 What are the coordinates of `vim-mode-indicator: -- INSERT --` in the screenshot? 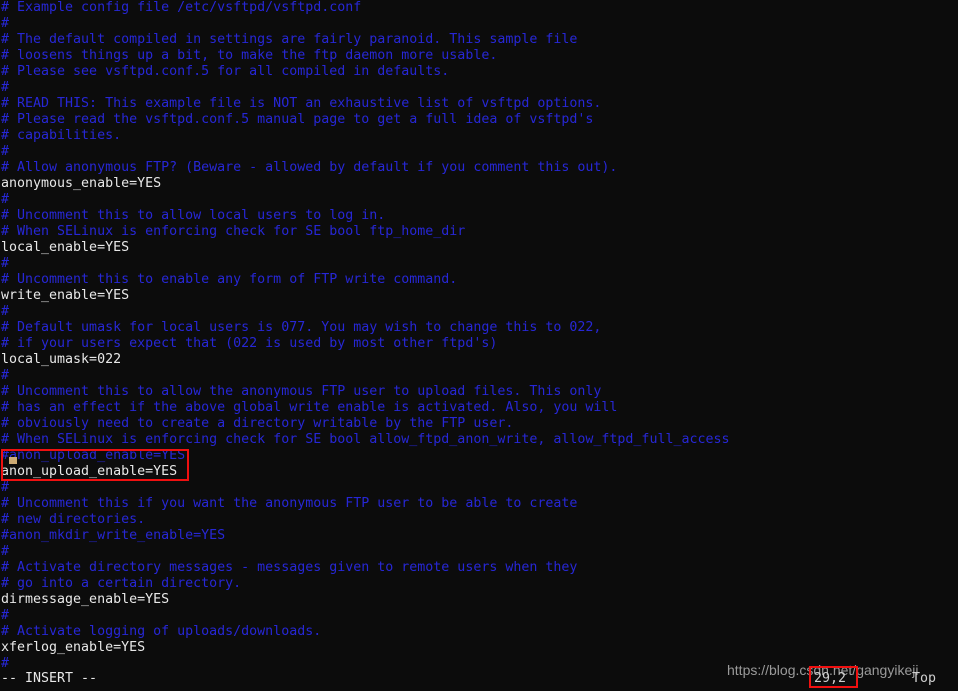 It's located at (49, 678).